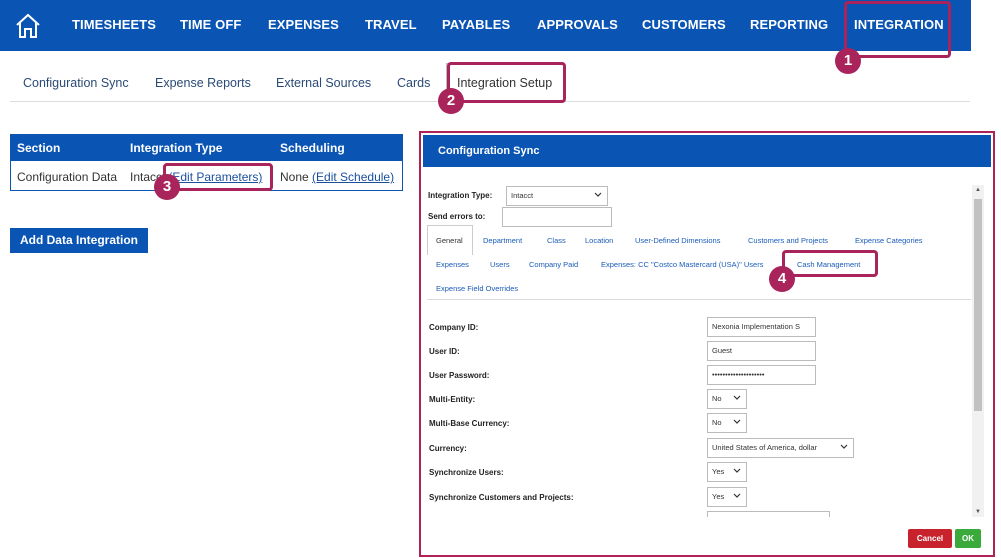 The image size is (1001, 558). I want to click on nav-timesheets: TIMESHEETS, so click(114, 24).